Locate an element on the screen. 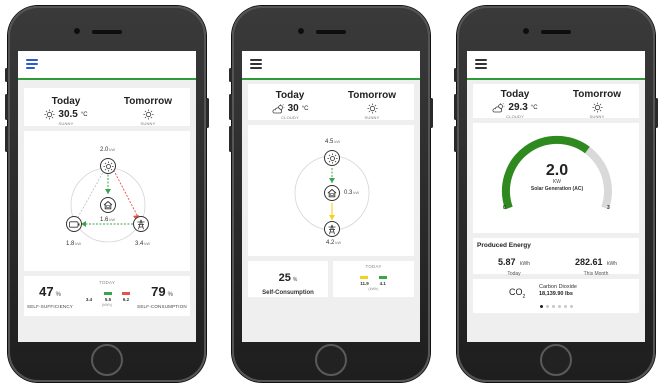 Image resolution: width=659 pixels, height=388 pixels. self-consumption-value: 25 is located at coordinates (284, 278).